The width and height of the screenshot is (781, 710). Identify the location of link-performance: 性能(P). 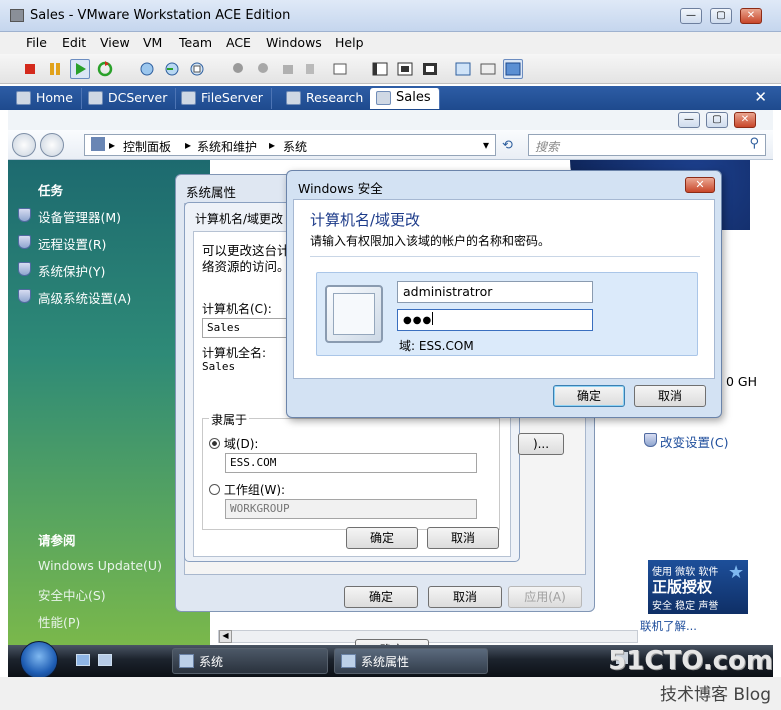
(59, 621).